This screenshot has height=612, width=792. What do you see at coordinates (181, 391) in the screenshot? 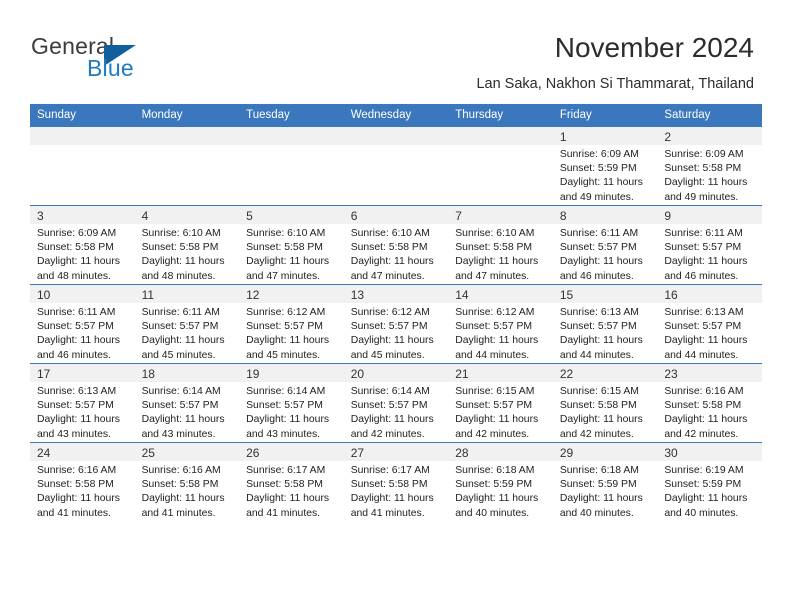
I see `sunrise-text: Sunrise: 6:14 AM` at bounding box center [181, 391].